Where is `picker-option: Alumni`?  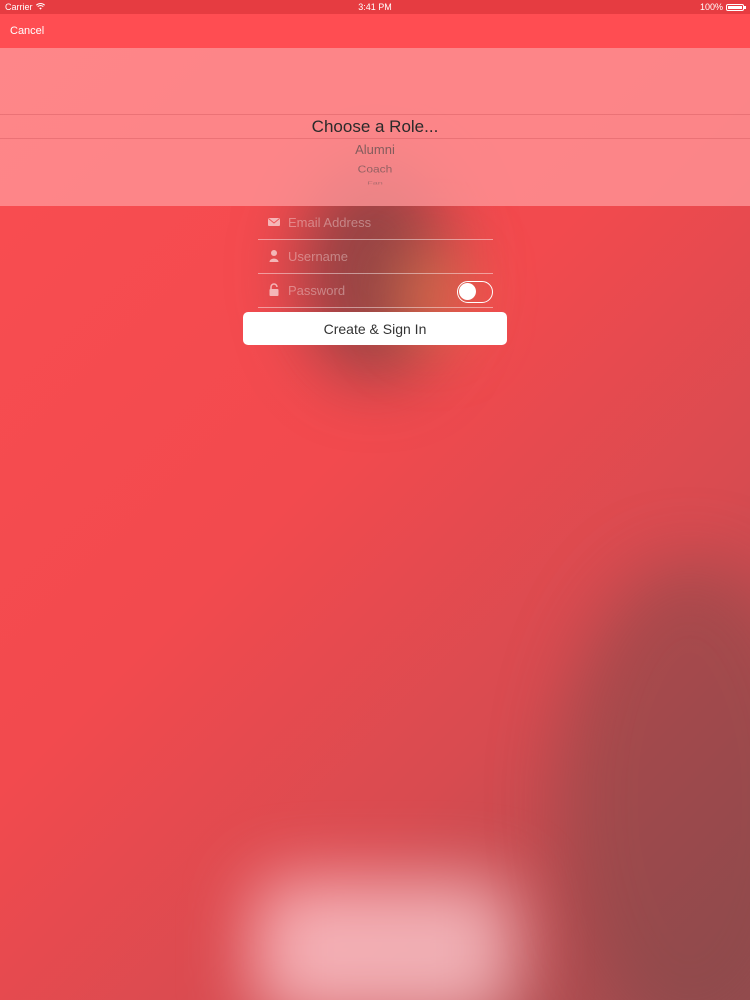 picker-option: Alumni is located at coordinates (375, 149).